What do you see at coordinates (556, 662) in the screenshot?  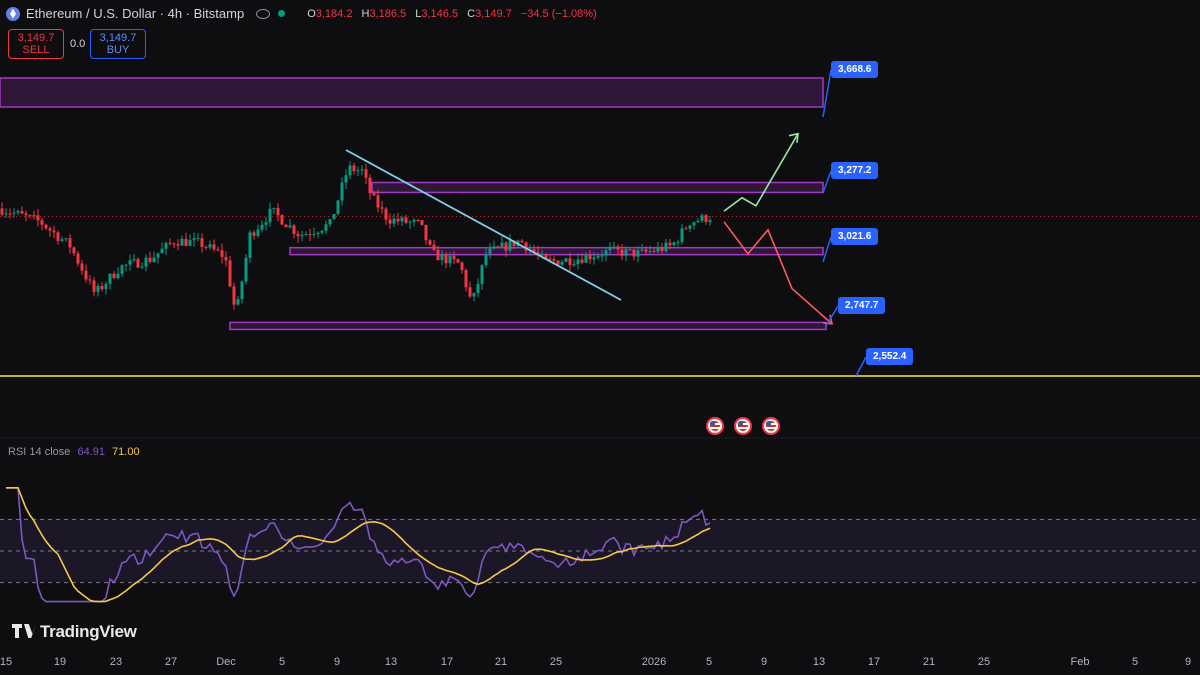 I see `x-tick-label: 25` at bounding box center [556, 662].